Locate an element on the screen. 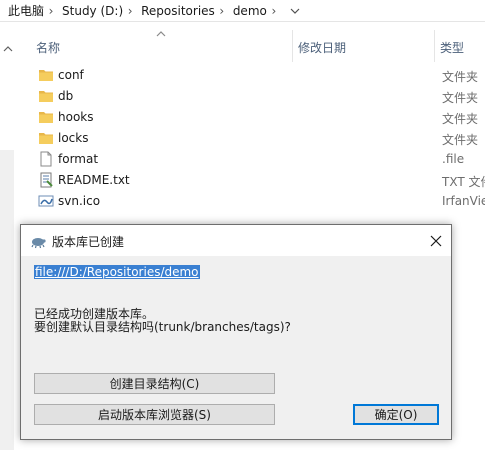  file-name: README.txt is located at coordinates (94, 180).